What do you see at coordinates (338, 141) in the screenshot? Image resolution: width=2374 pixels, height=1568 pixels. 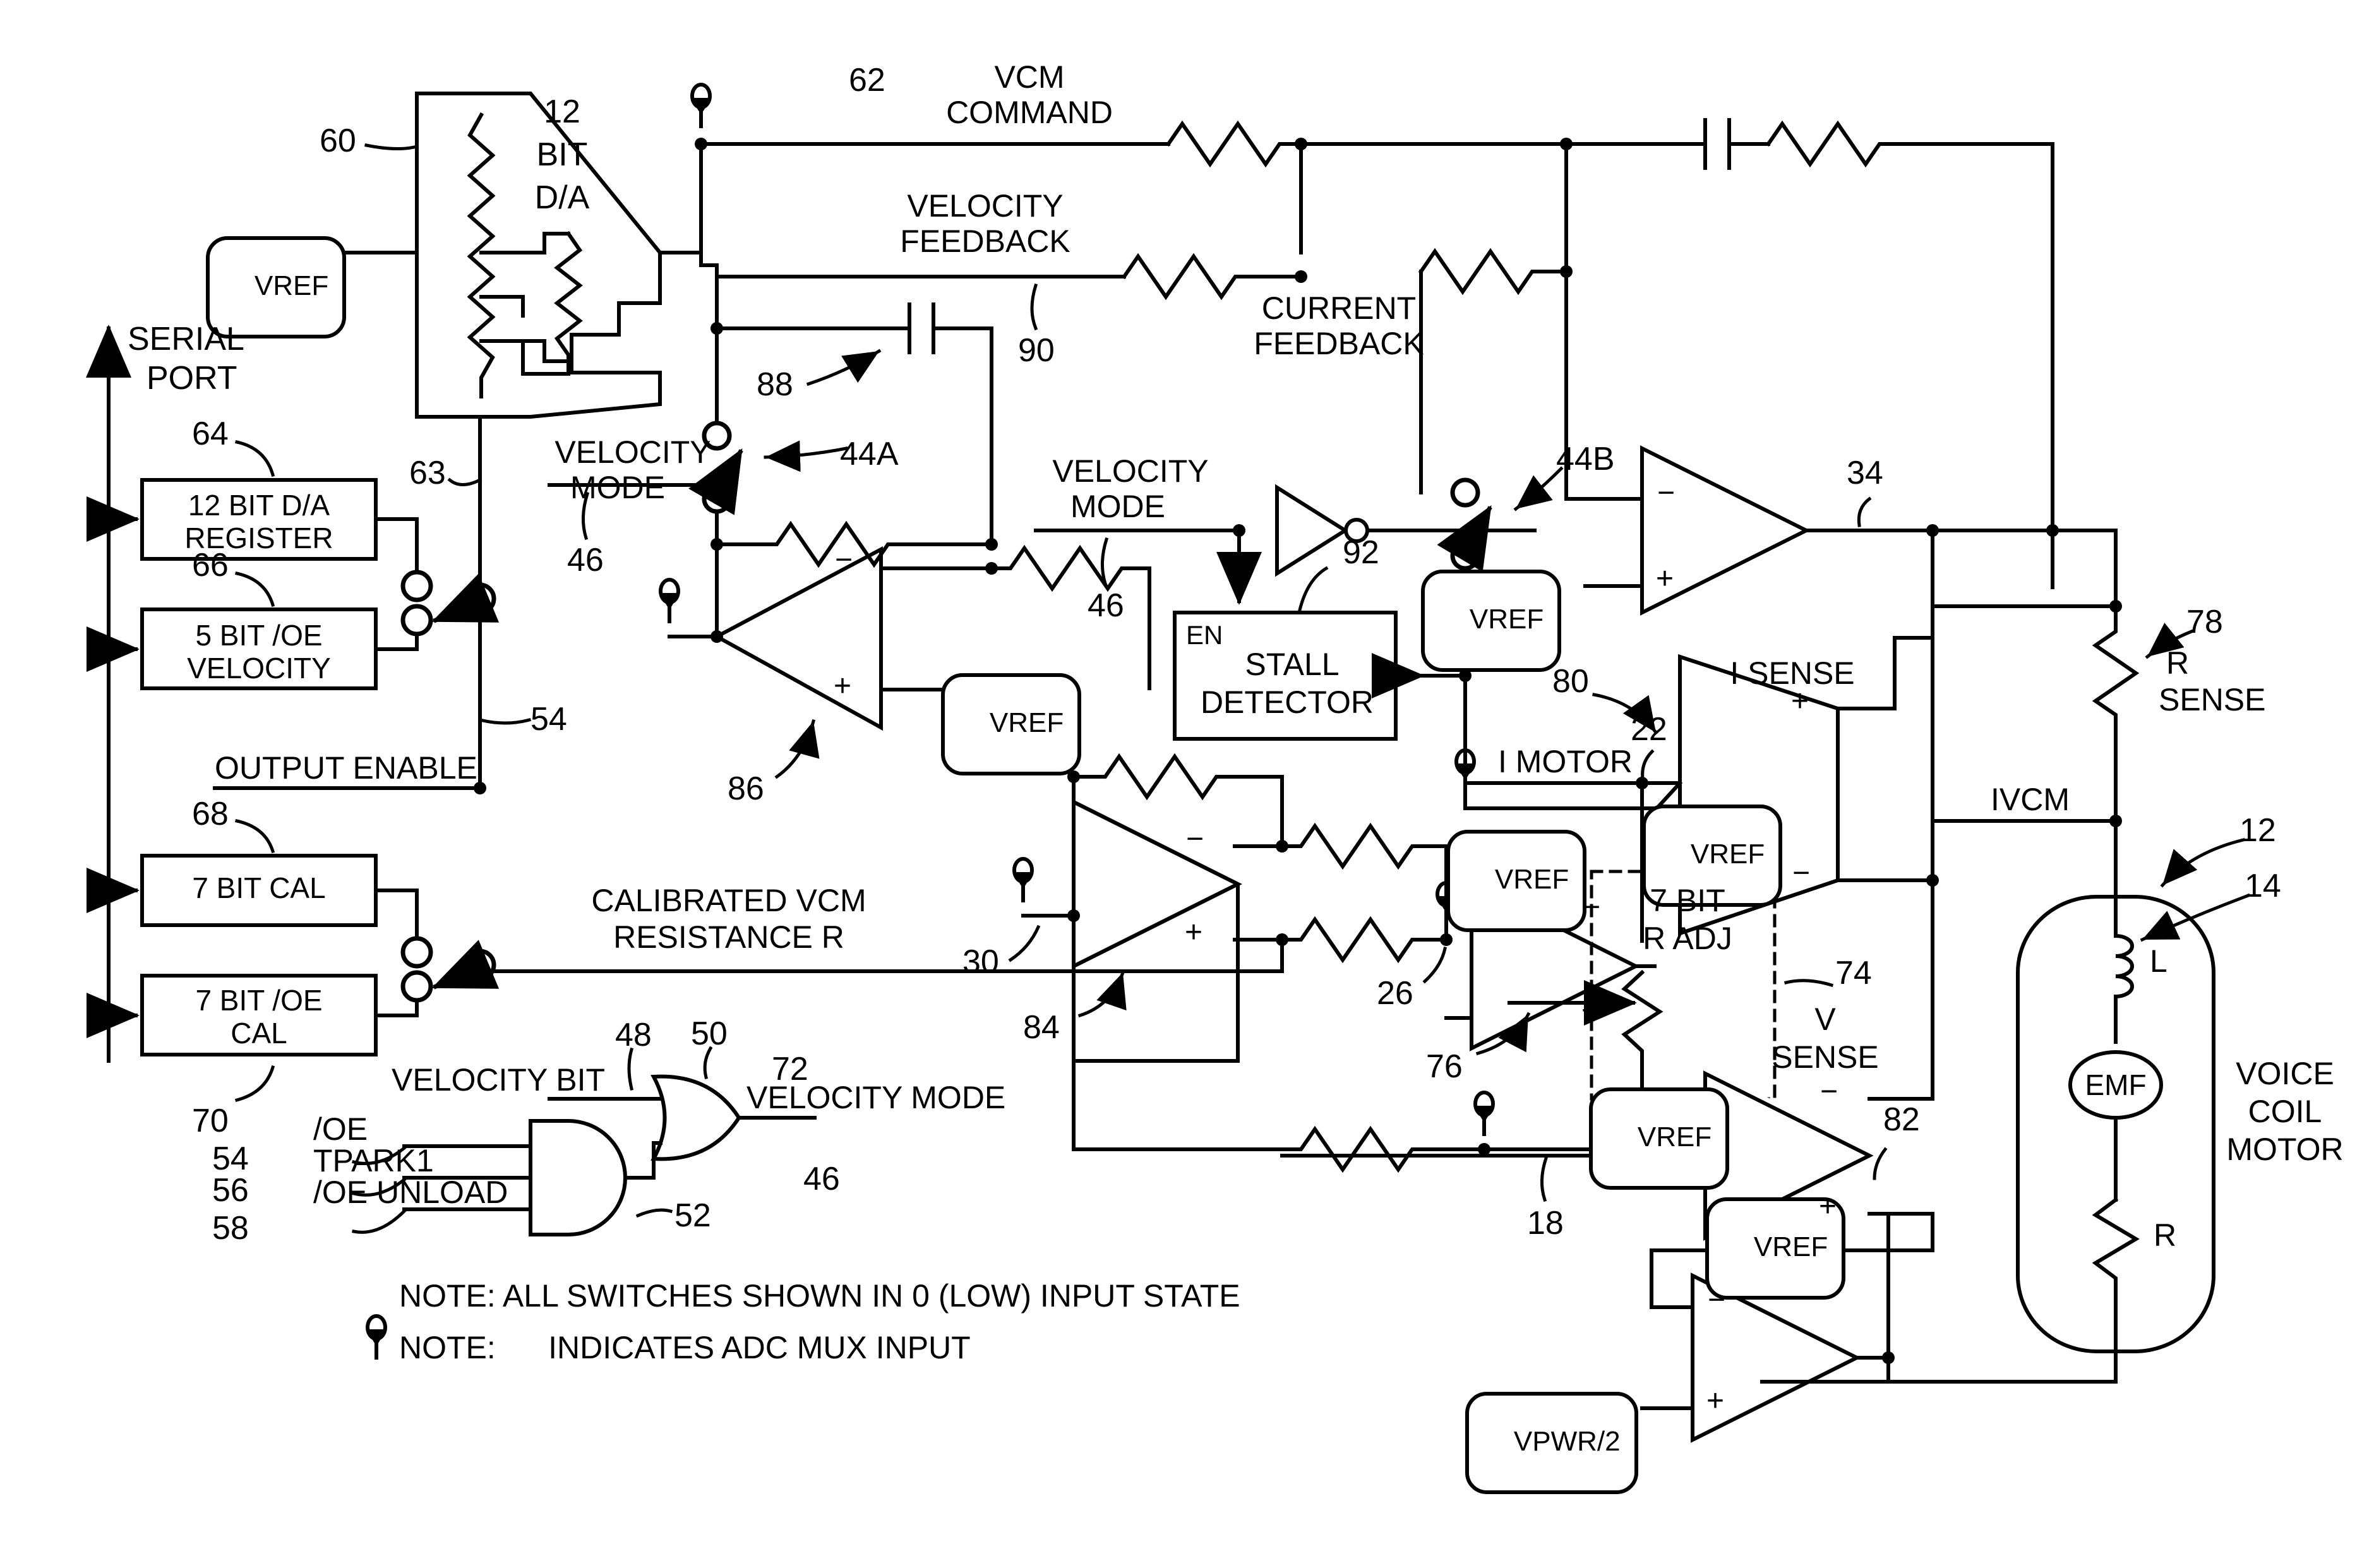 I see `ref-60: 60` at bounding box center [338, 141].